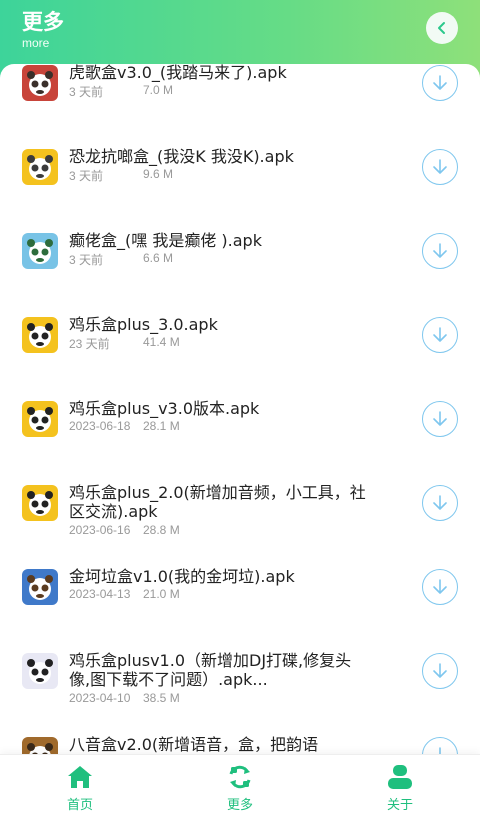 This screenshot has width=480, height=827. Describe the element at coordinates (240, 32) in the screenshot. I see `header: 更多 more` at that location.